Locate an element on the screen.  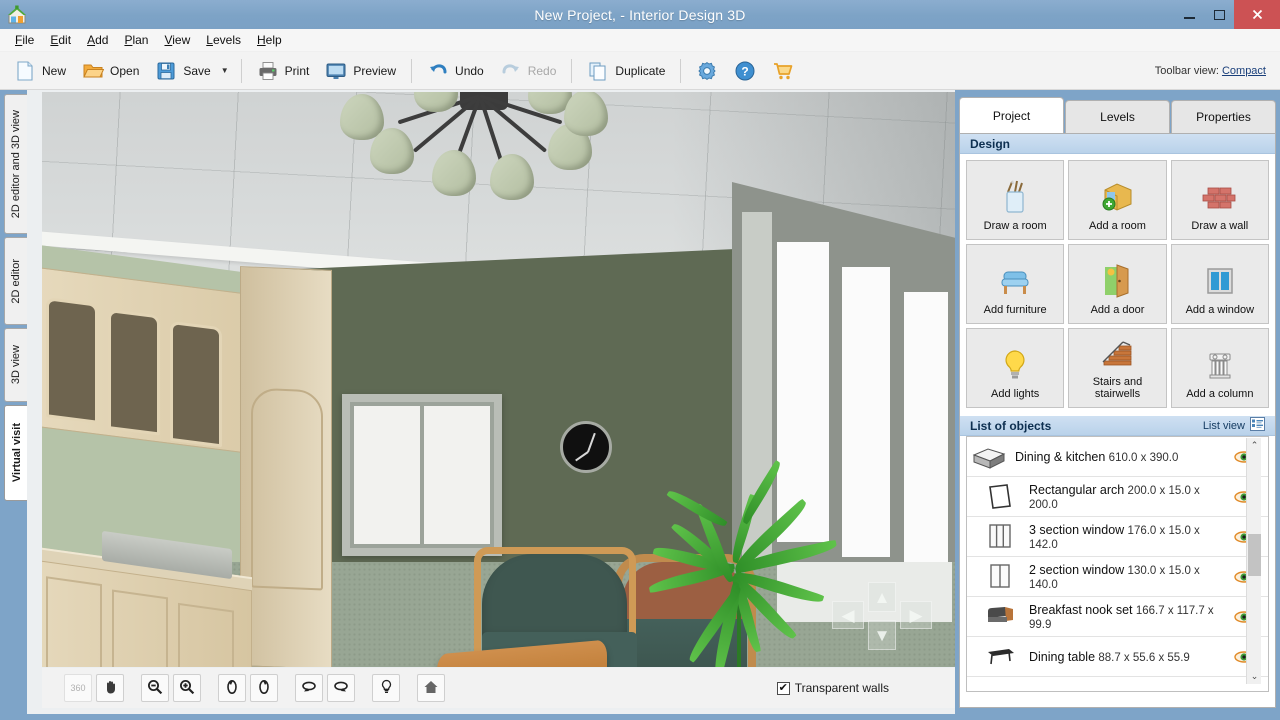
window-title: New Project, - Interior Design 3D is located at coordinates (640, 14).